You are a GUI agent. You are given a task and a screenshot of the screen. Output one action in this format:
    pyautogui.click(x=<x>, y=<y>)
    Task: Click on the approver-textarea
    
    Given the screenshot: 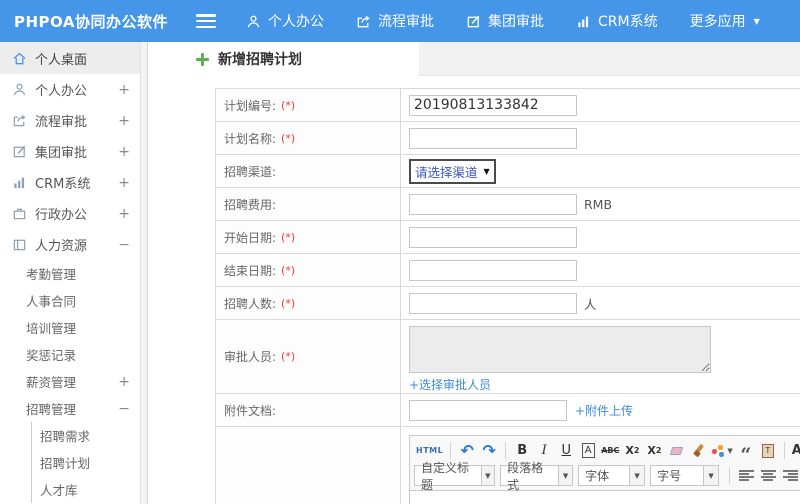 What is the action you would take?
    pyautogui.click(x=560, y=349)
    